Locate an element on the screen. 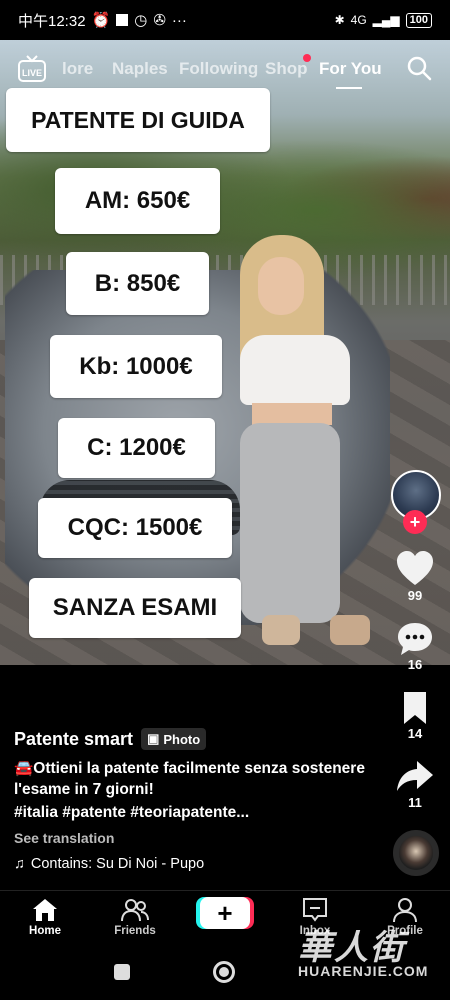 Image resolution: width=450 pixels, height=1000 pixels. create-plus-button: + is located at coordinates (225, 913).